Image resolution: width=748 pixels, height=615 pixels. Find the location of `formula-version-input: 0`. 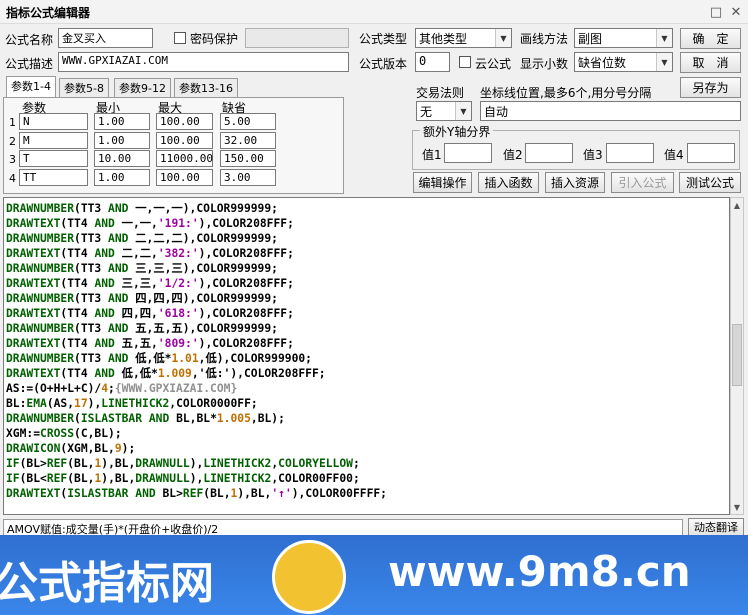

formula-version-input: 0 is located at coordinates (432, 62).